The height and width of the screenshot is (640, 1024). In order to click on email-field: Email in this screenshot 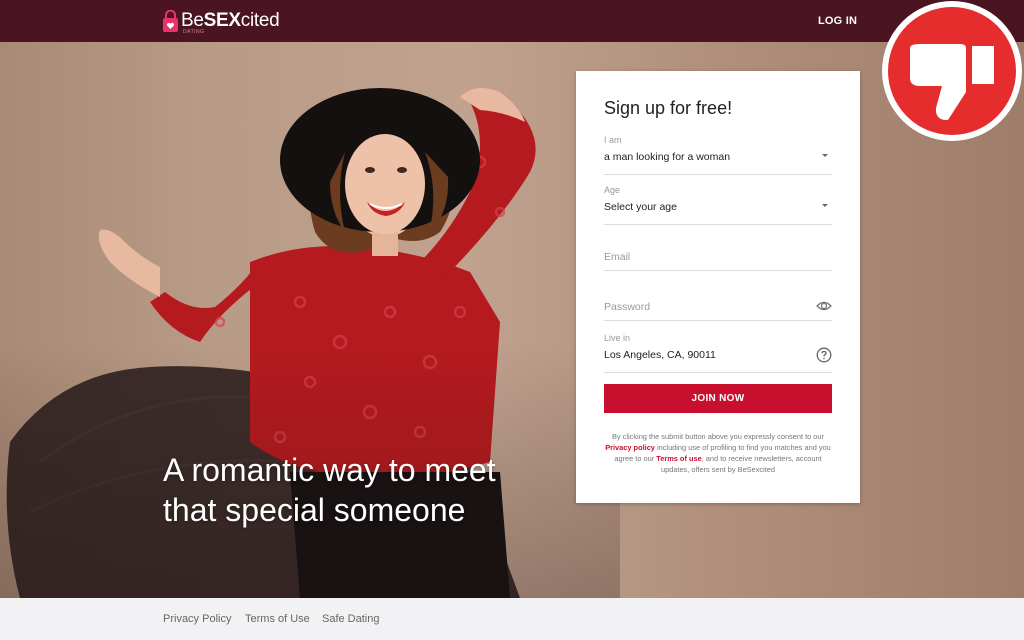, I will do `click(718, 251)`.